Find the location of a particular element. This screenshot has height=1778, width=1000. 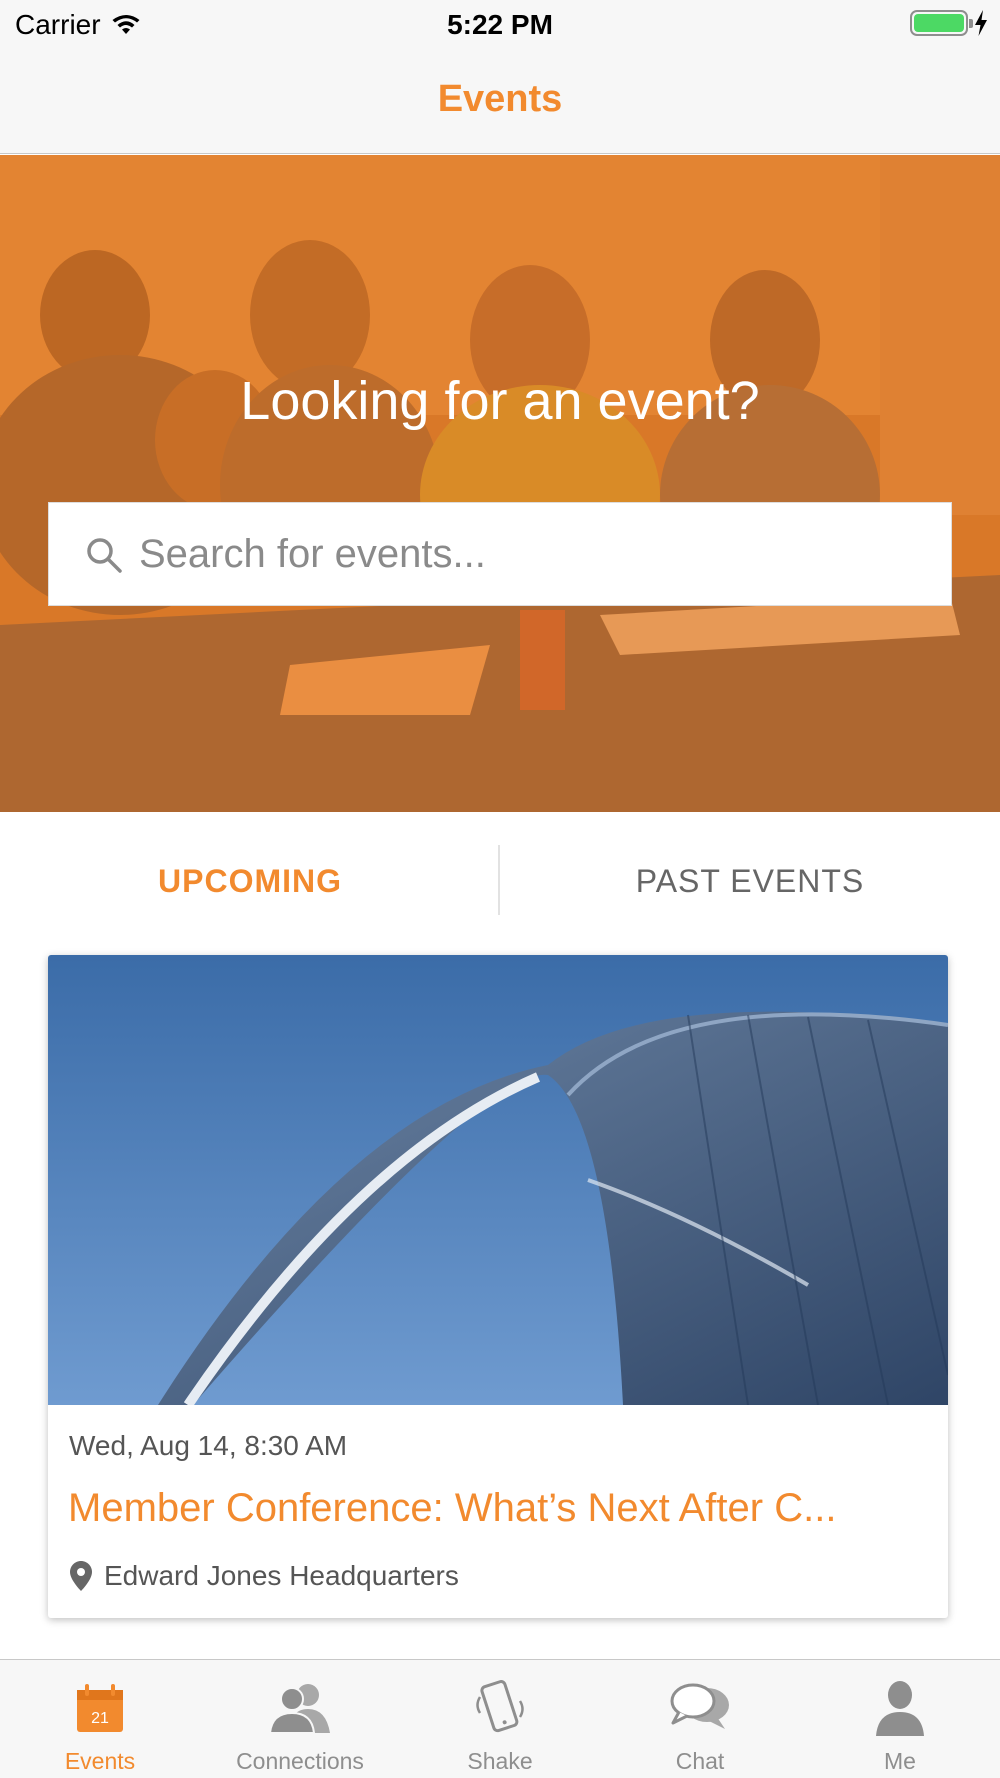

chat-bubbles-icon is located at coordinates (700, 1708).